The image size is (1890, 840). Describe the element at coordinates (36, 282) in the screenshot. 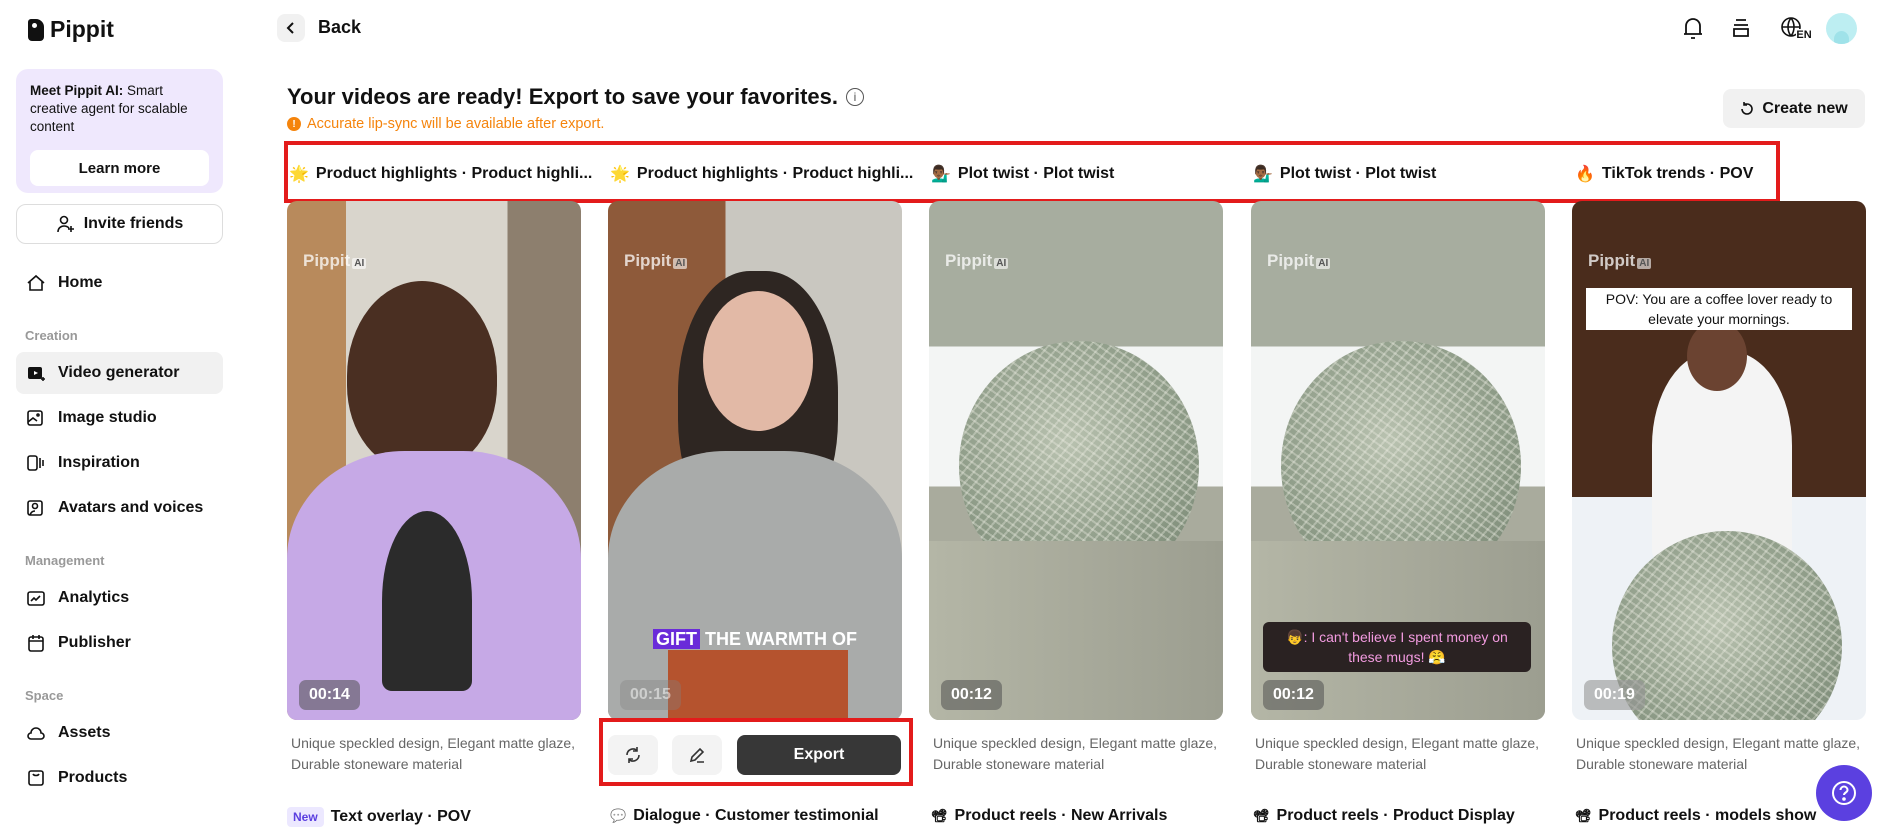

I see `home-icon` at that location.